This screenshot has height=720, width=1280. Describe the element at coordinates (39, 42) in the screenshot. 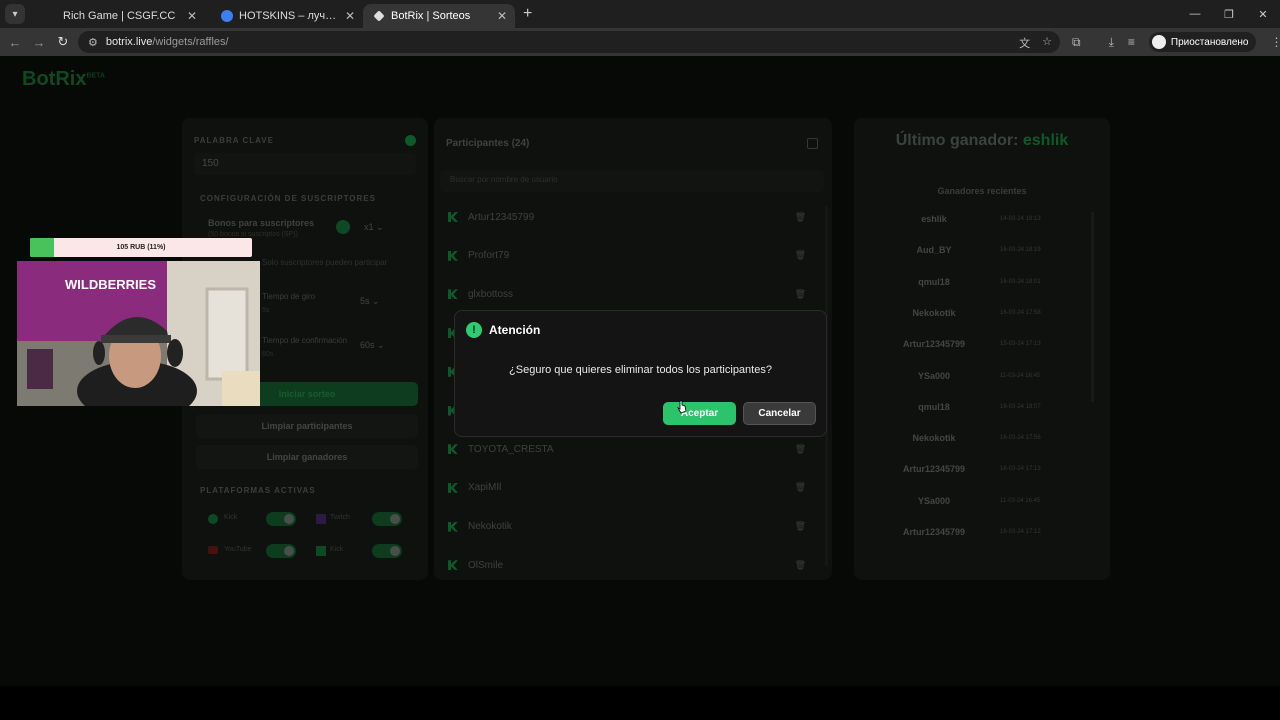

I see `forward-icon: →` at that location.